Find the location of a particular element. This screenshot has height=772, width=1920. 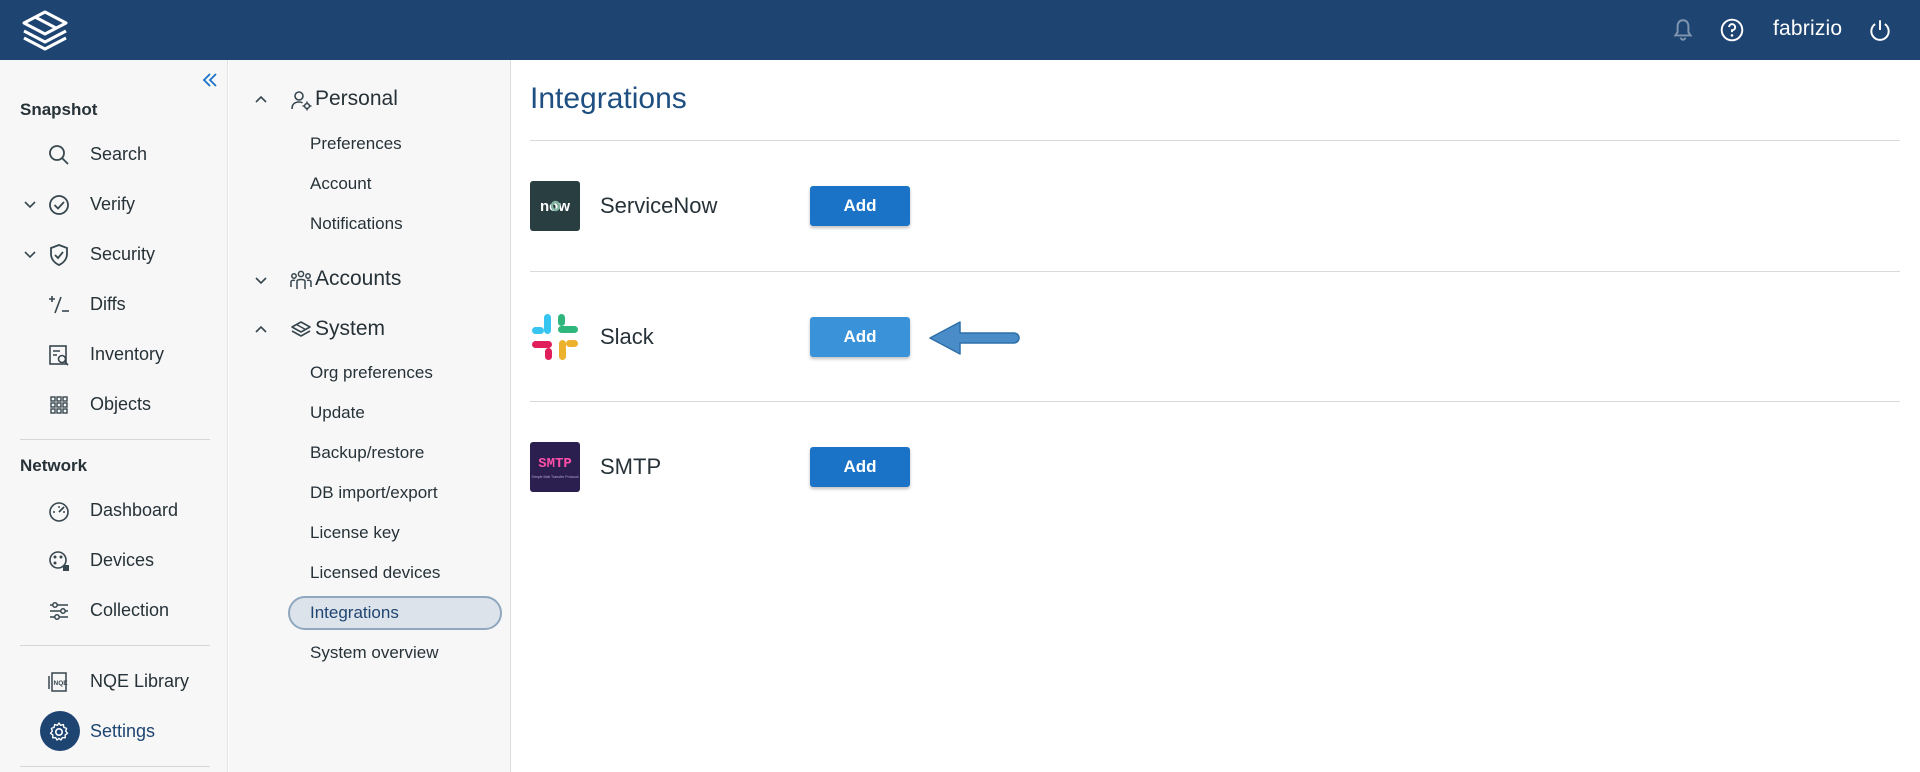

servicenow-logo-icon: now is located at coordinates (555, 206).